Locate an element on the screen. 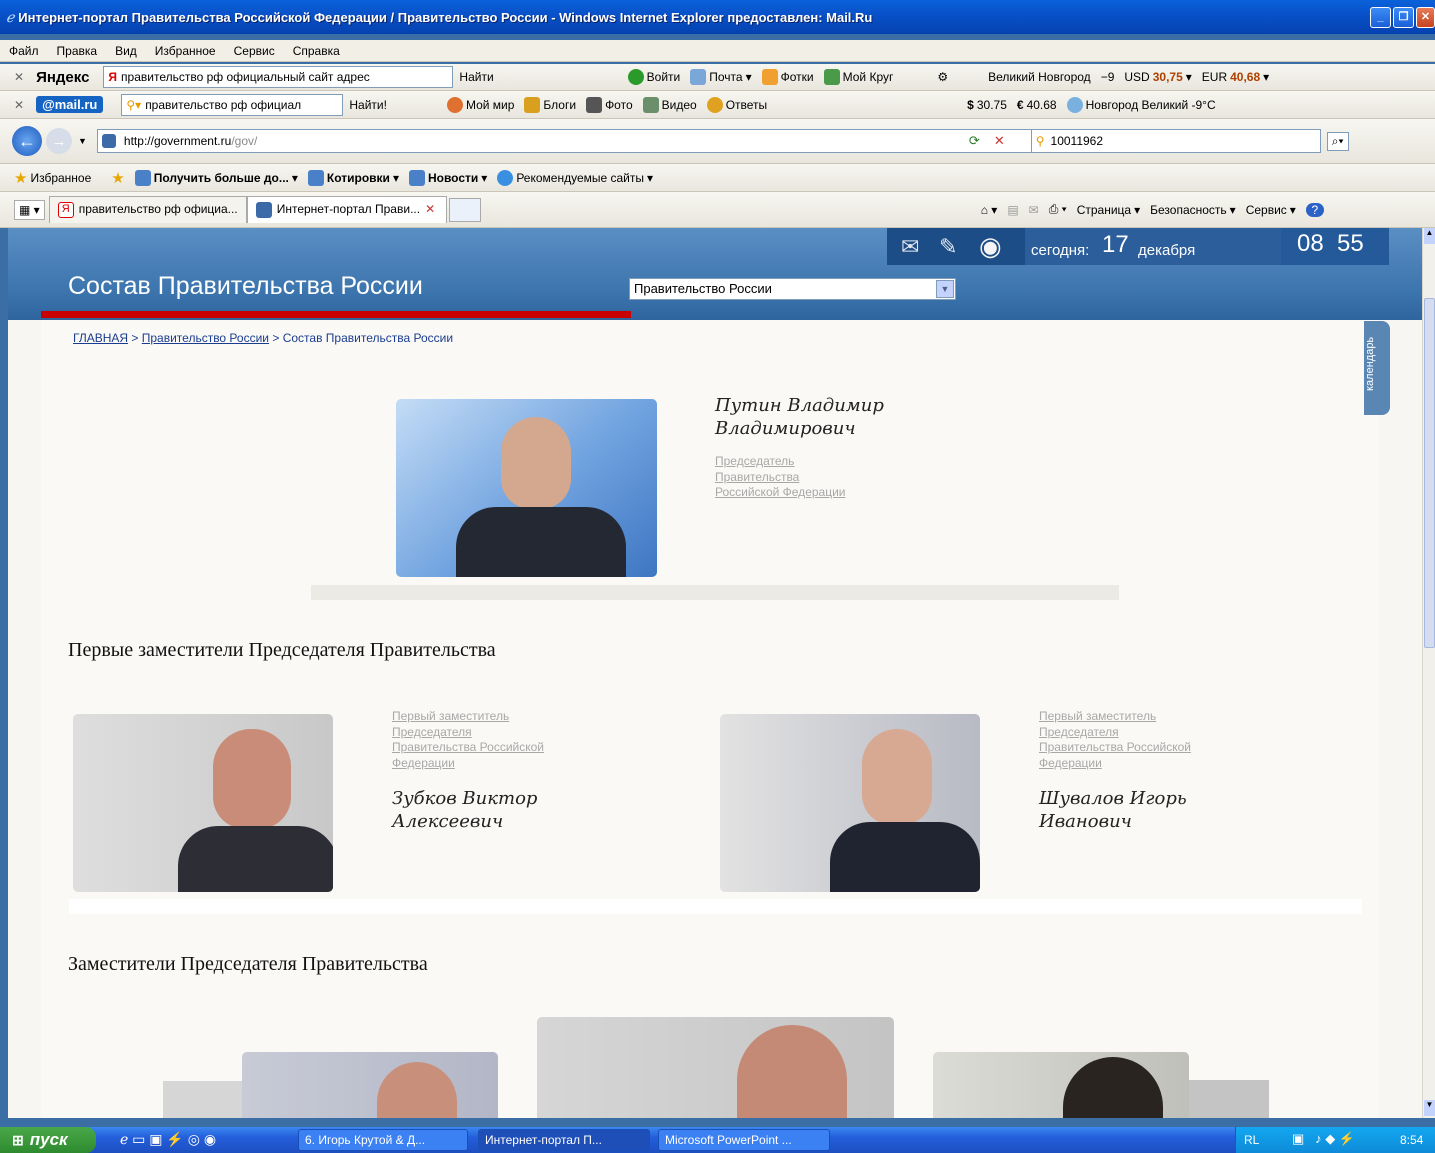 The height and width of the screenshot is (1153, 1435). history-dropdown-icon: ▼ is located at coordinates (82, 141).